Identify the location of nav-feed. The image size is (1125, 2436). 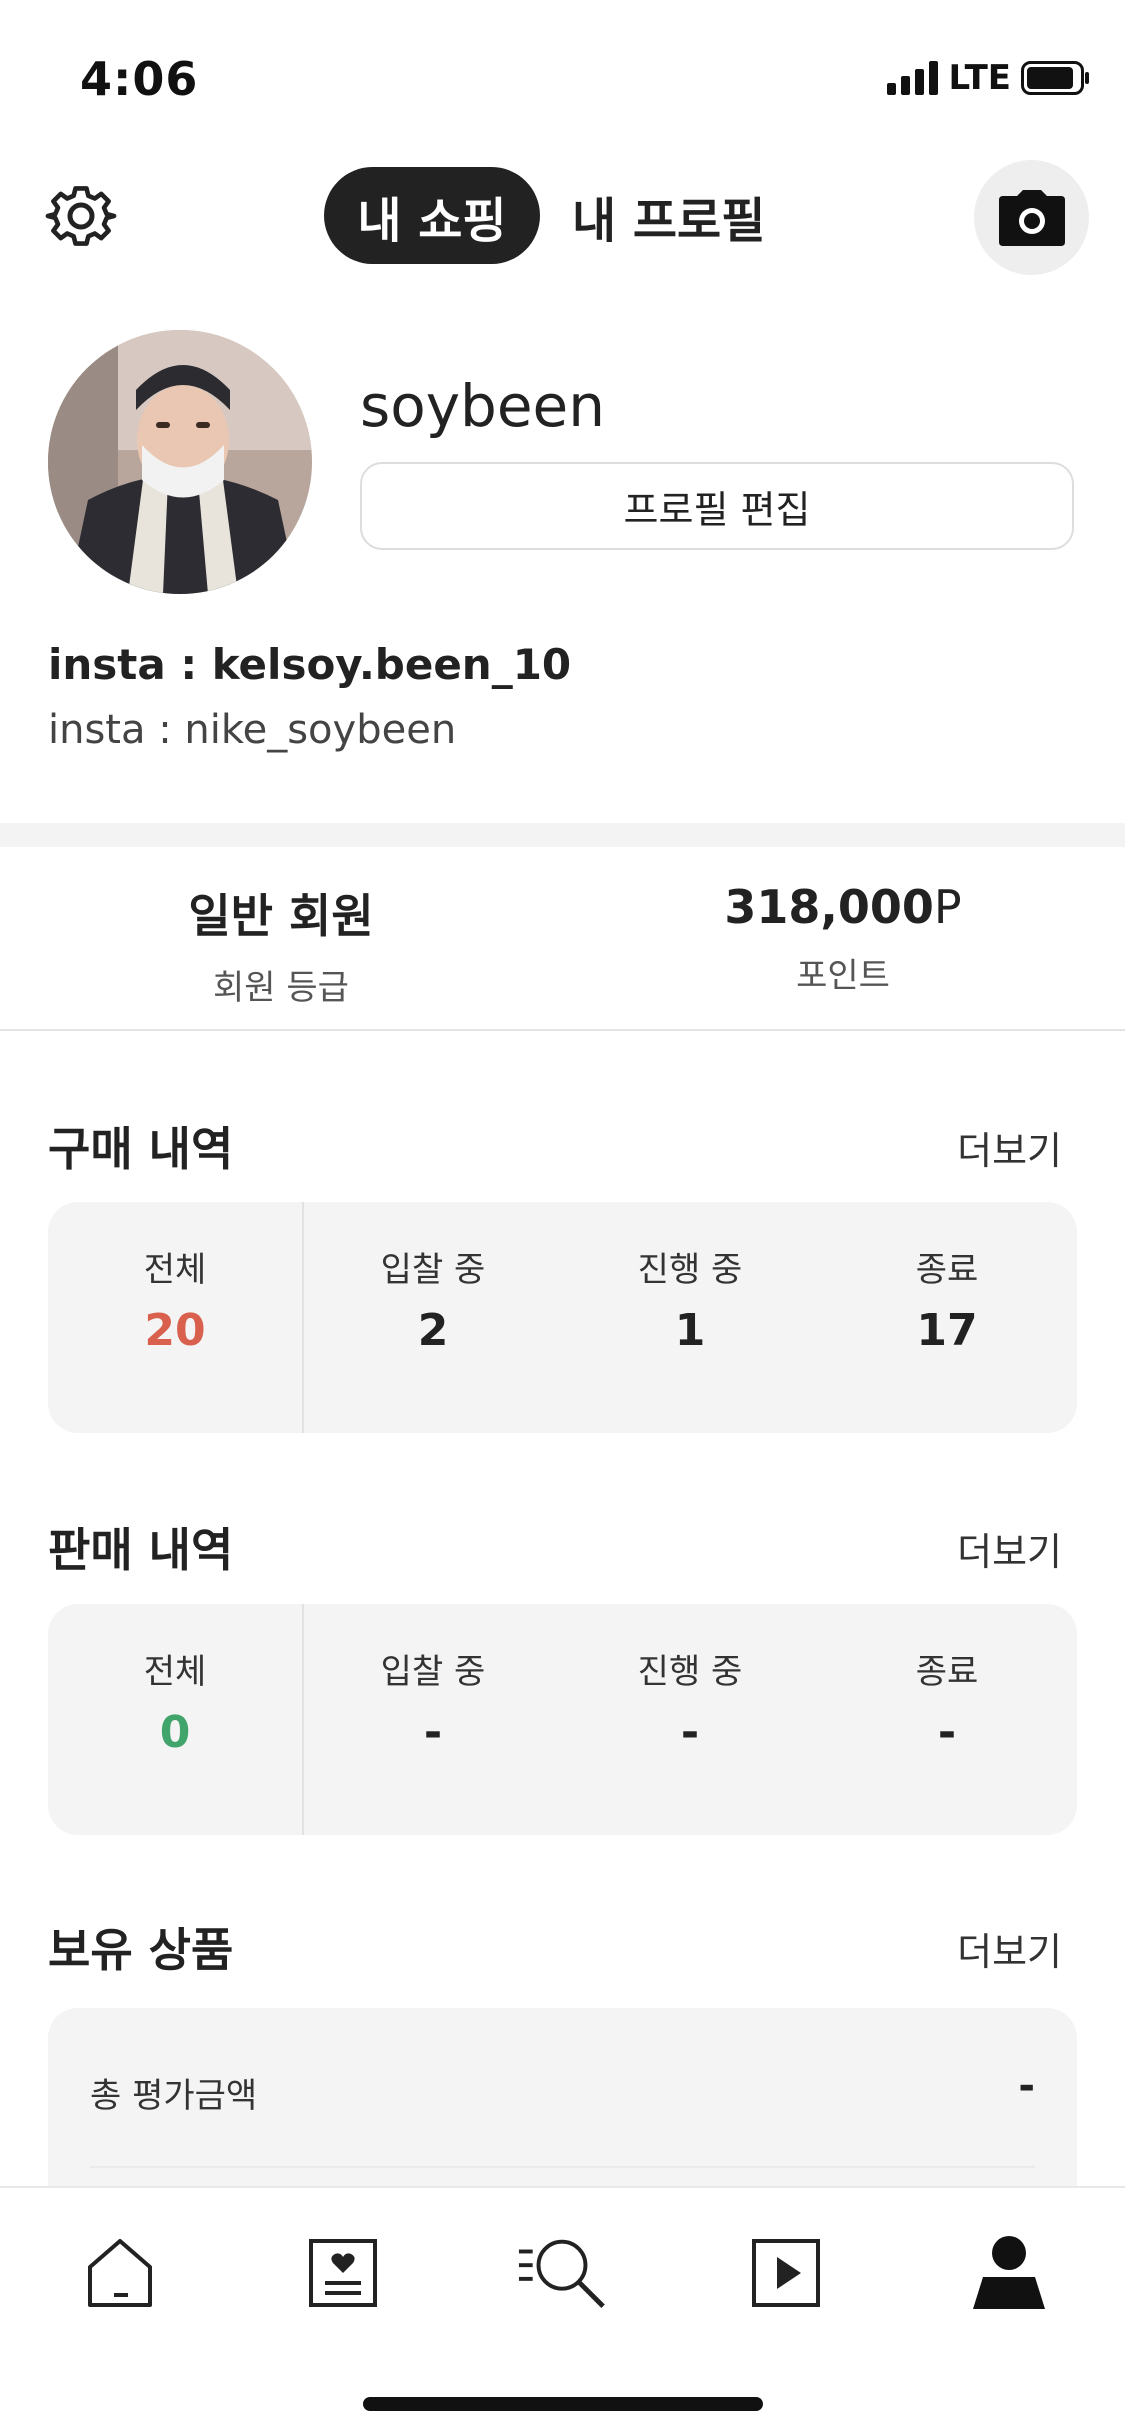
(343, 2273).